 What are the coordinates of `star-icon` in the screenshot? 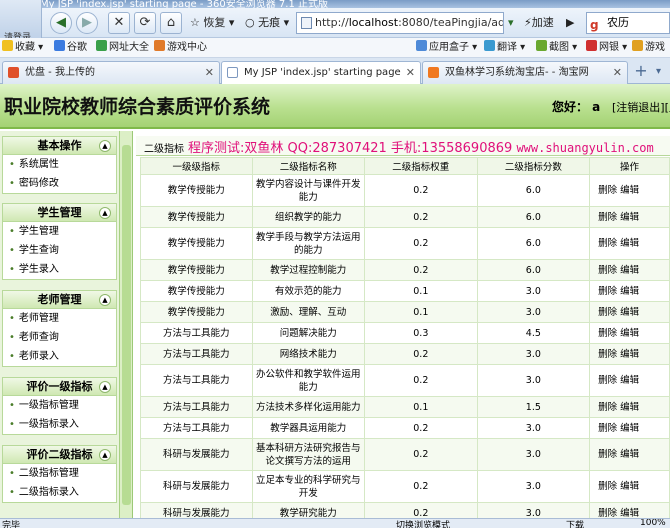 It's located at (7, 45).